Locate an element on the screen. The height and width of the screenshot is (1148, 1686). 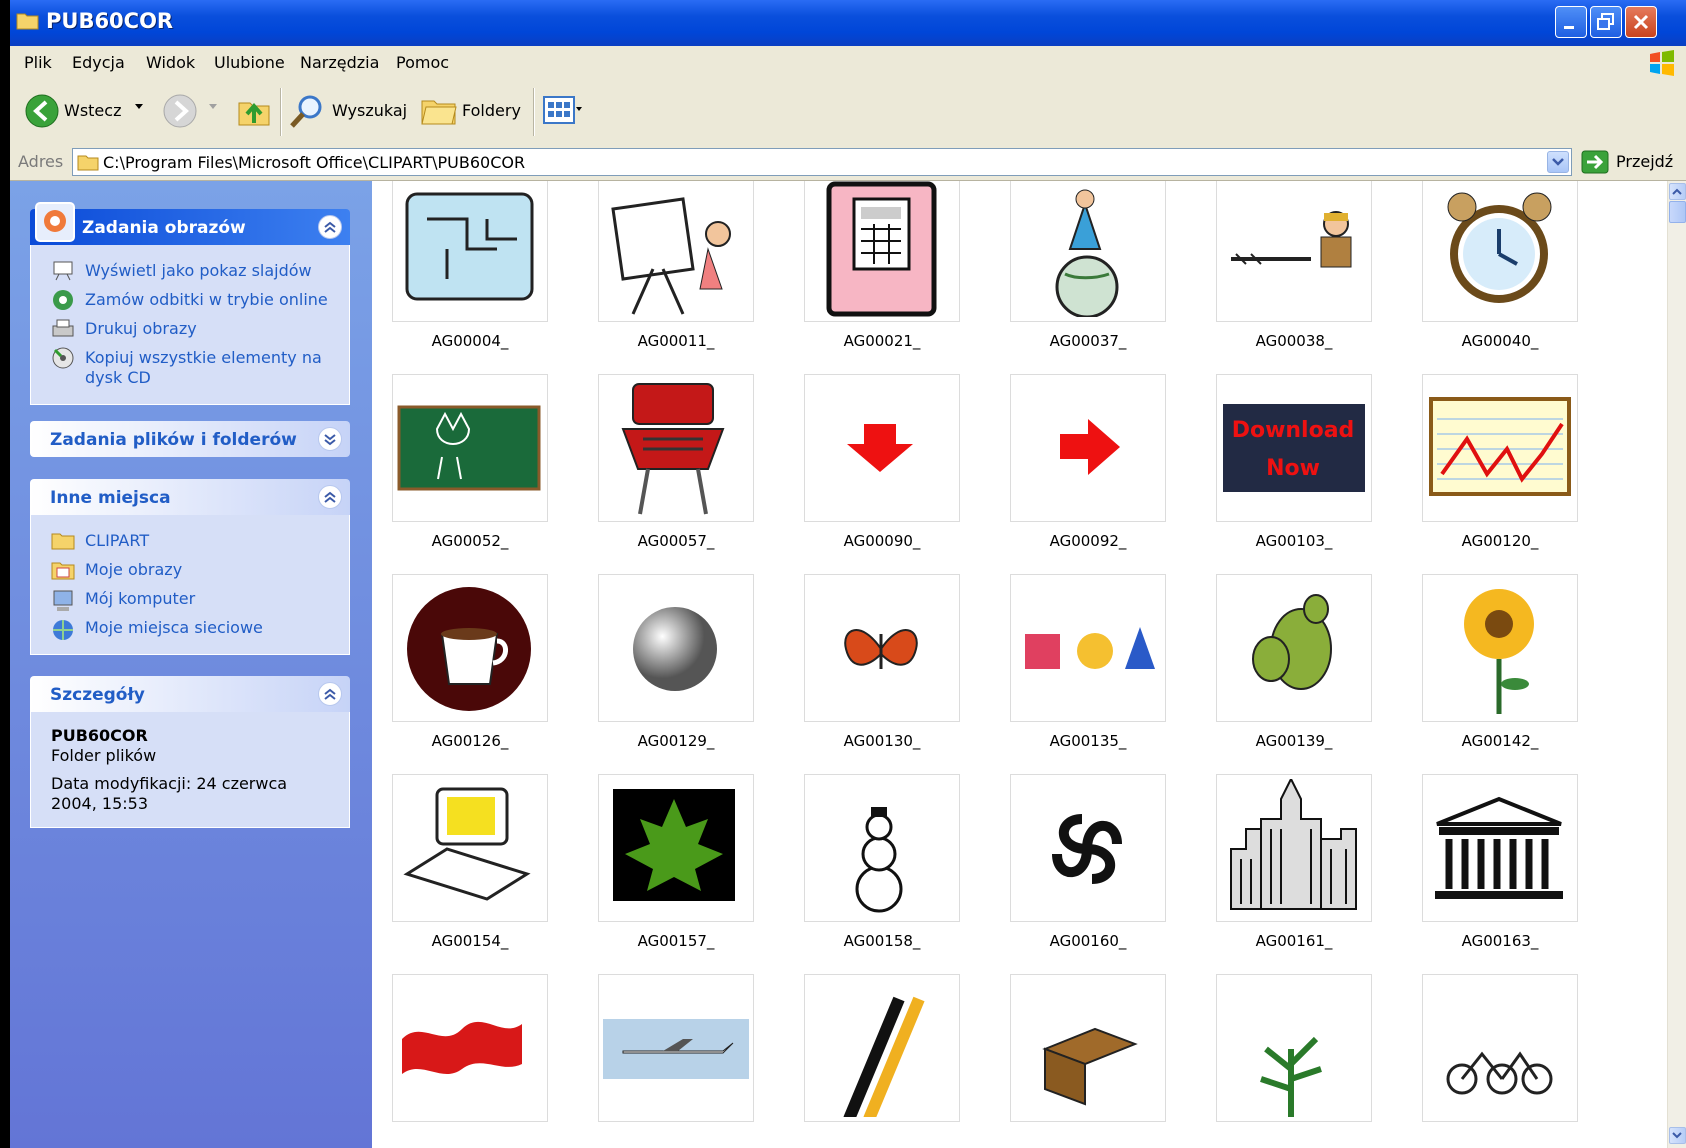
thumbnail-label: AG00154_ is located at coordinates (470, 941).